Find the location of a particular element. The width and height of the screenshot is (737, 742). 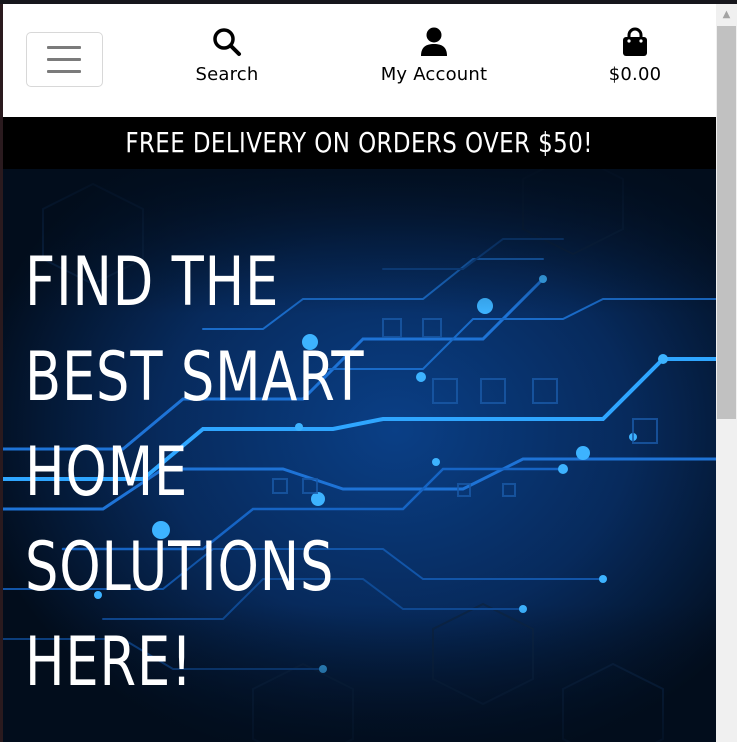

my-account-link: My Account is located at coordinates (434, 55).